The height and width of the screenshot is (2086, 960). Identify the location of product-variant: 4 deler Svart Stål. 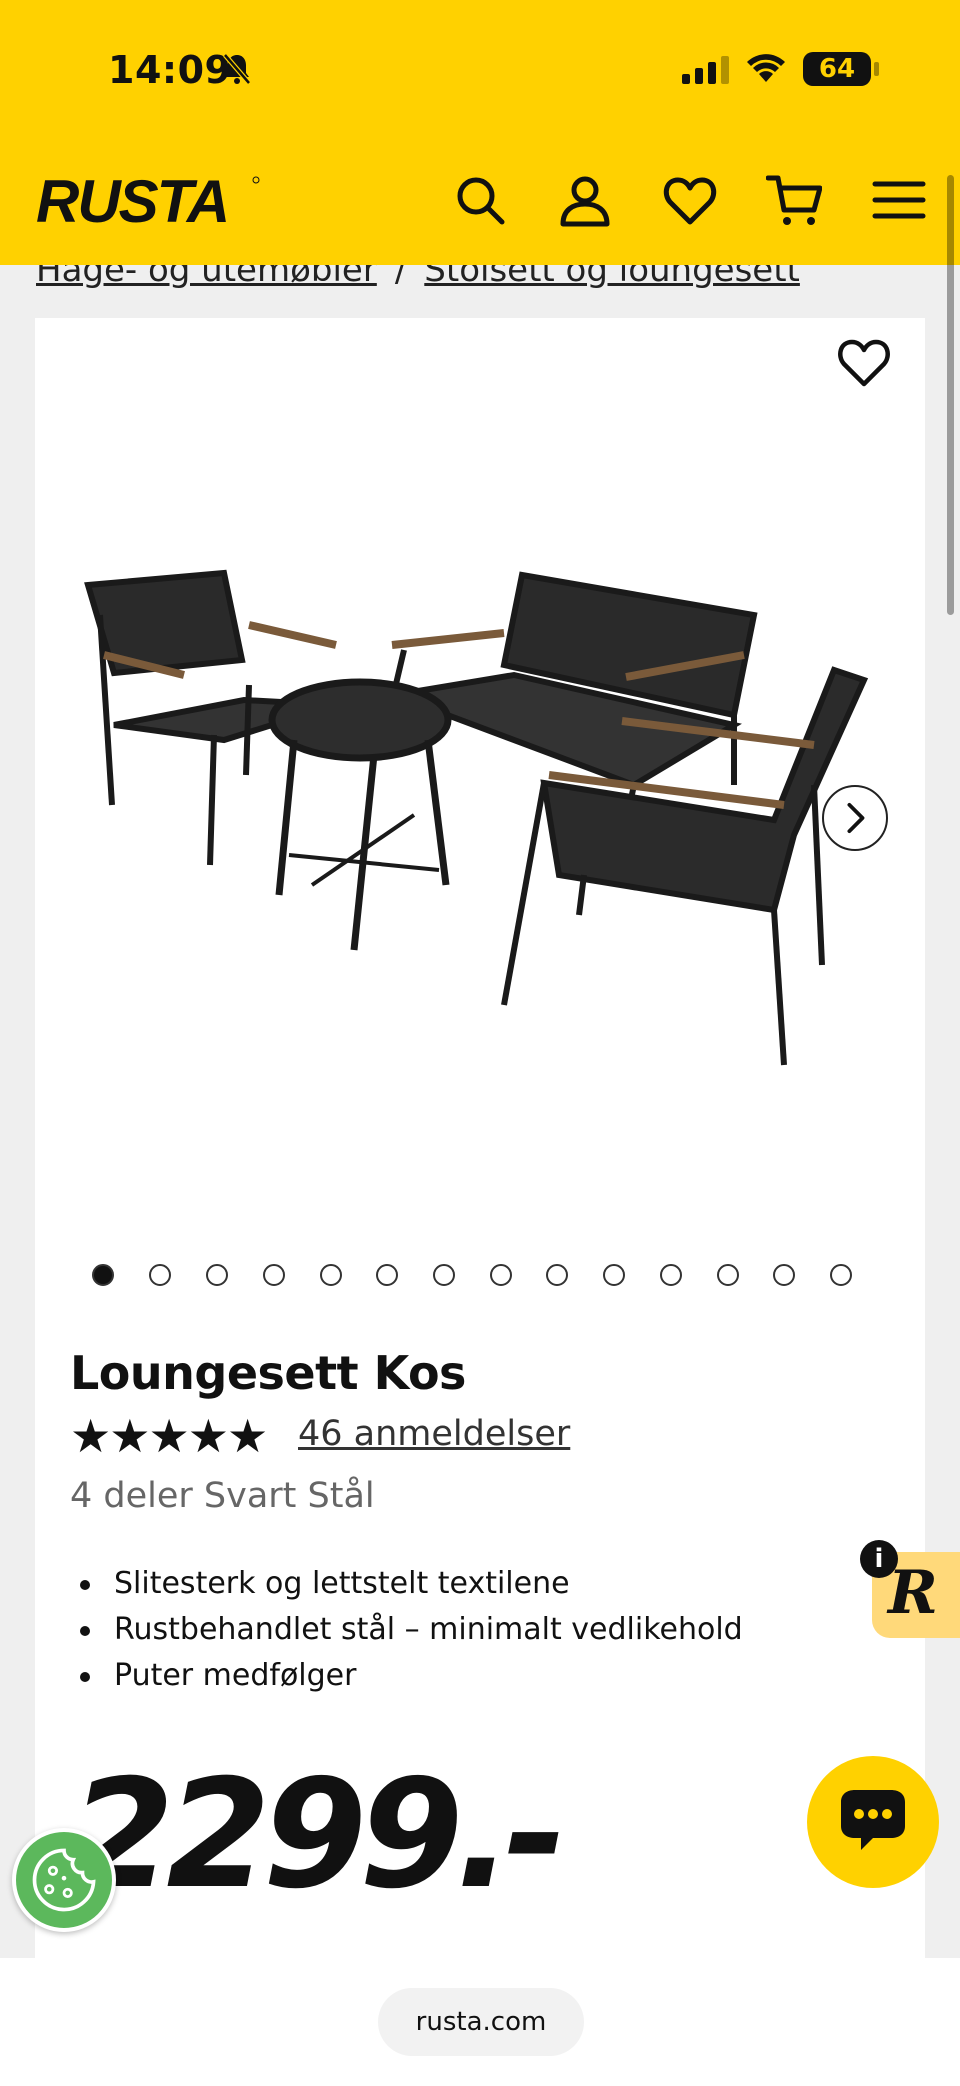
(222, 1496).